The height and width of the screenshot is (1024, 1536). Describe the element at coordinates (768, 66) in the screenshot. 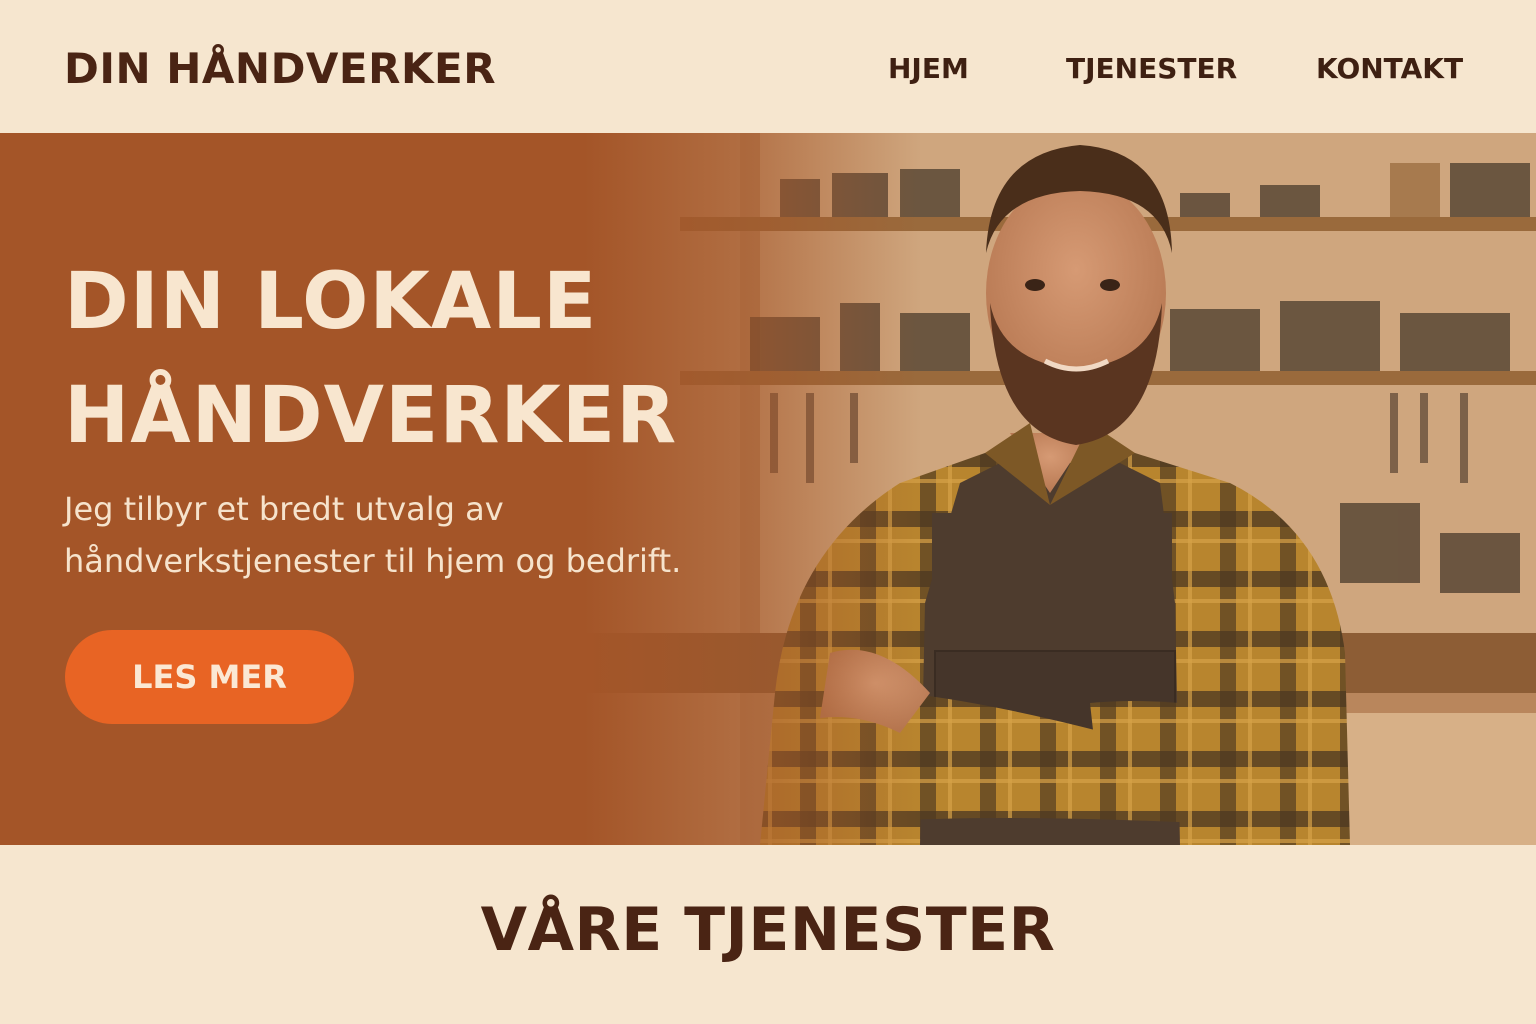

I see `site-header: DIN HÅNDVERKER HJEM TJENESTER KONTAKT` at that location.